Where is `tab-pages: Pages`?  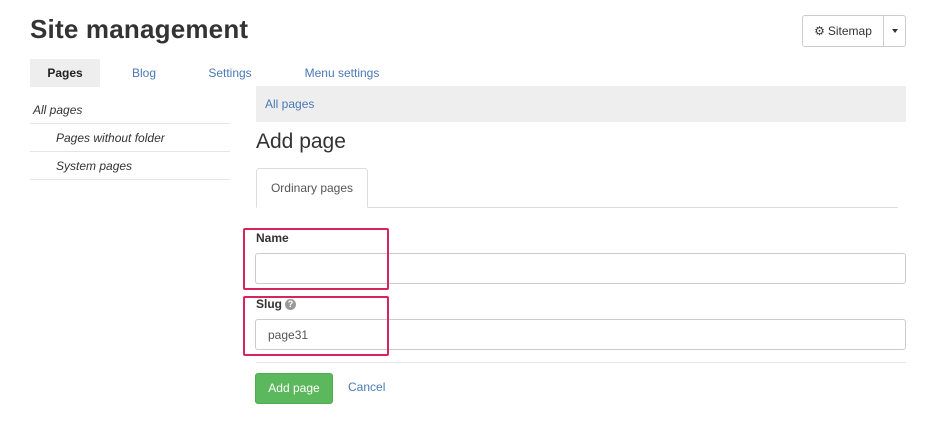 tab-pages: Pages is located at coordinates (65, 73).